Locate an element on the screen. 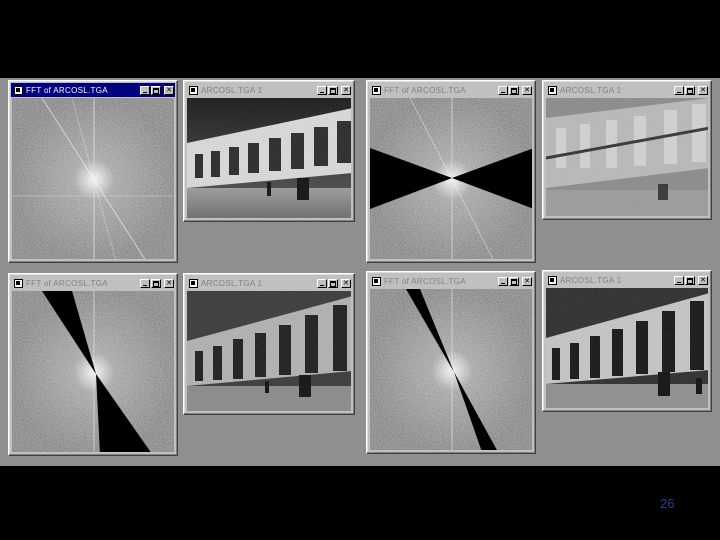 This screenshot has width=720, height=540. fft-window-1: FFT of ARCOSL.TGA ✕ is located at coordinates (93, 171).